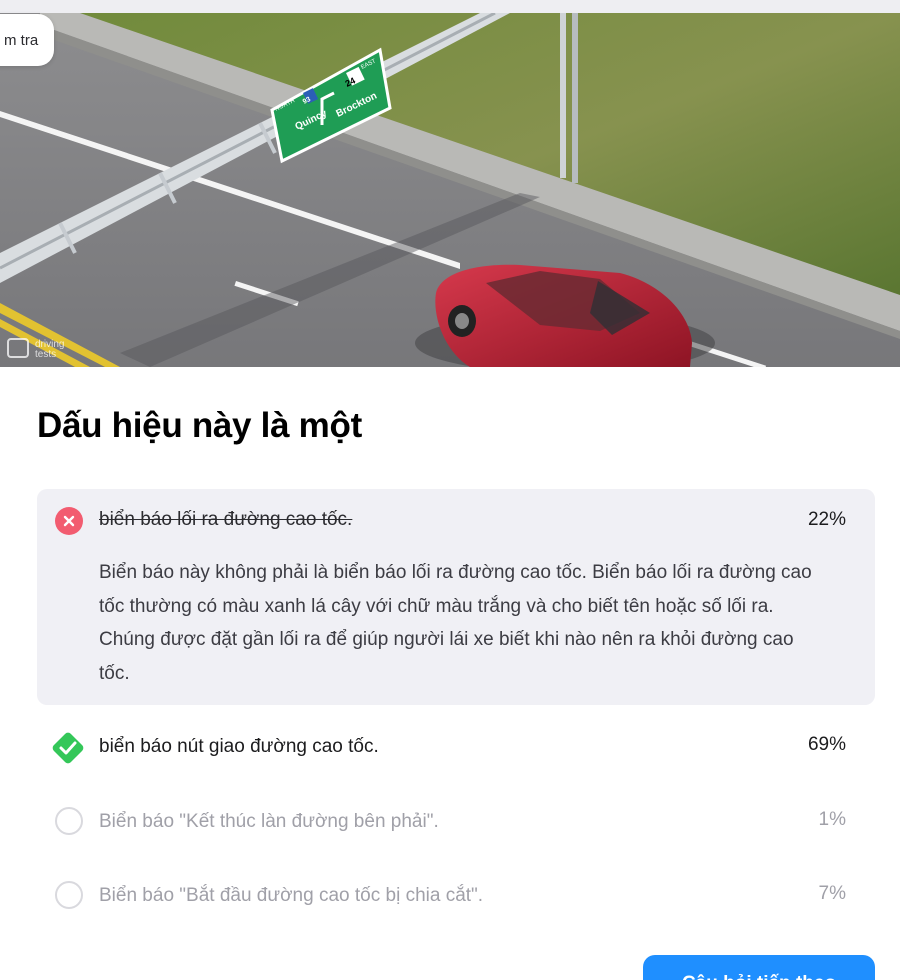 The width and height of the screenshot is (900, 980). I want to click on mode-chip-label: m tra, so click(21, 40).